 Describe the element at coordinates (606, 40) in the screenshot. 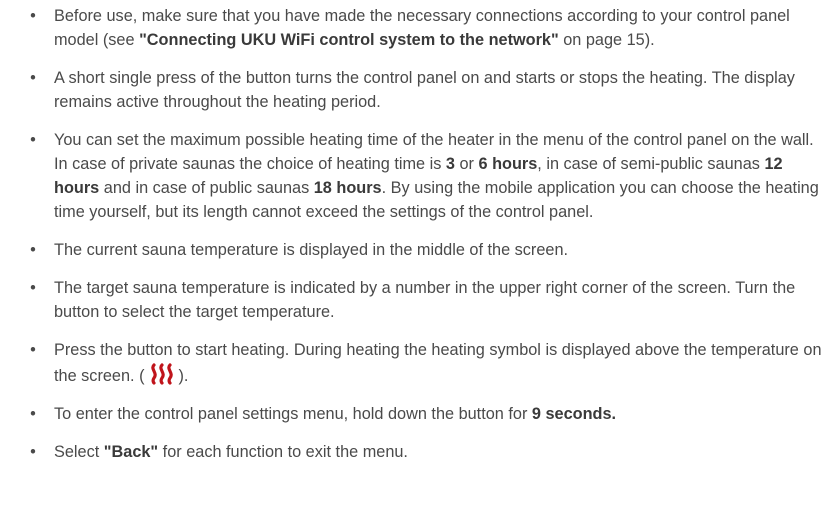

I see `item-text: on page 15).` at that location.